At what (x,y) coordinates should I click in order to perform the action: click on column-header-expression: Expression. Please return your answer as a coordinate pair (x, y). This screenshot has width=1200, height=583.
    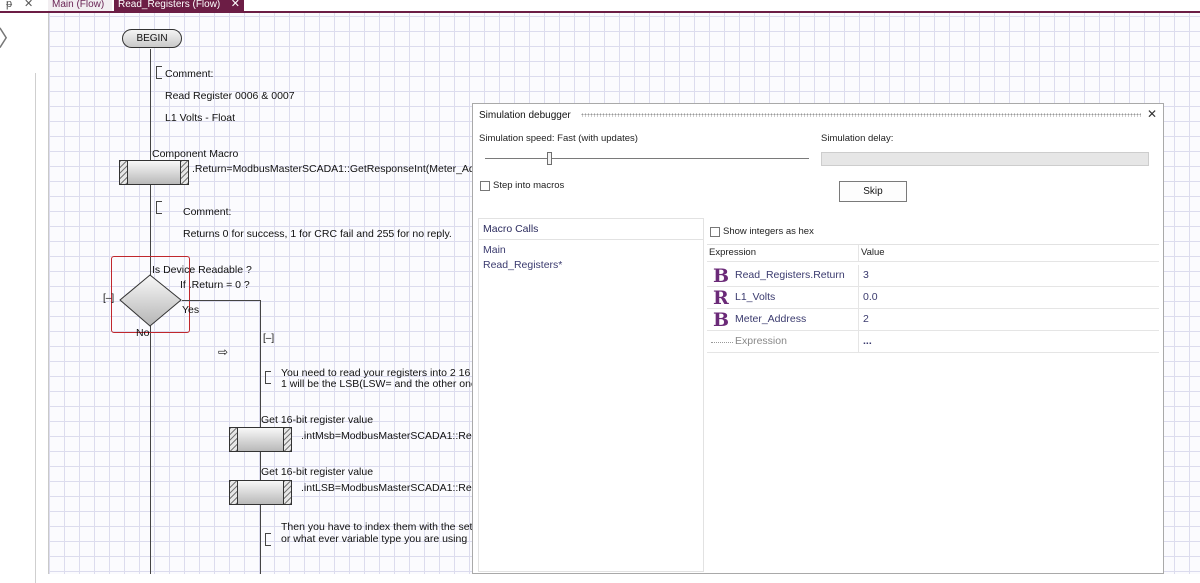
    Looking at the image, I should click on (783, 253).